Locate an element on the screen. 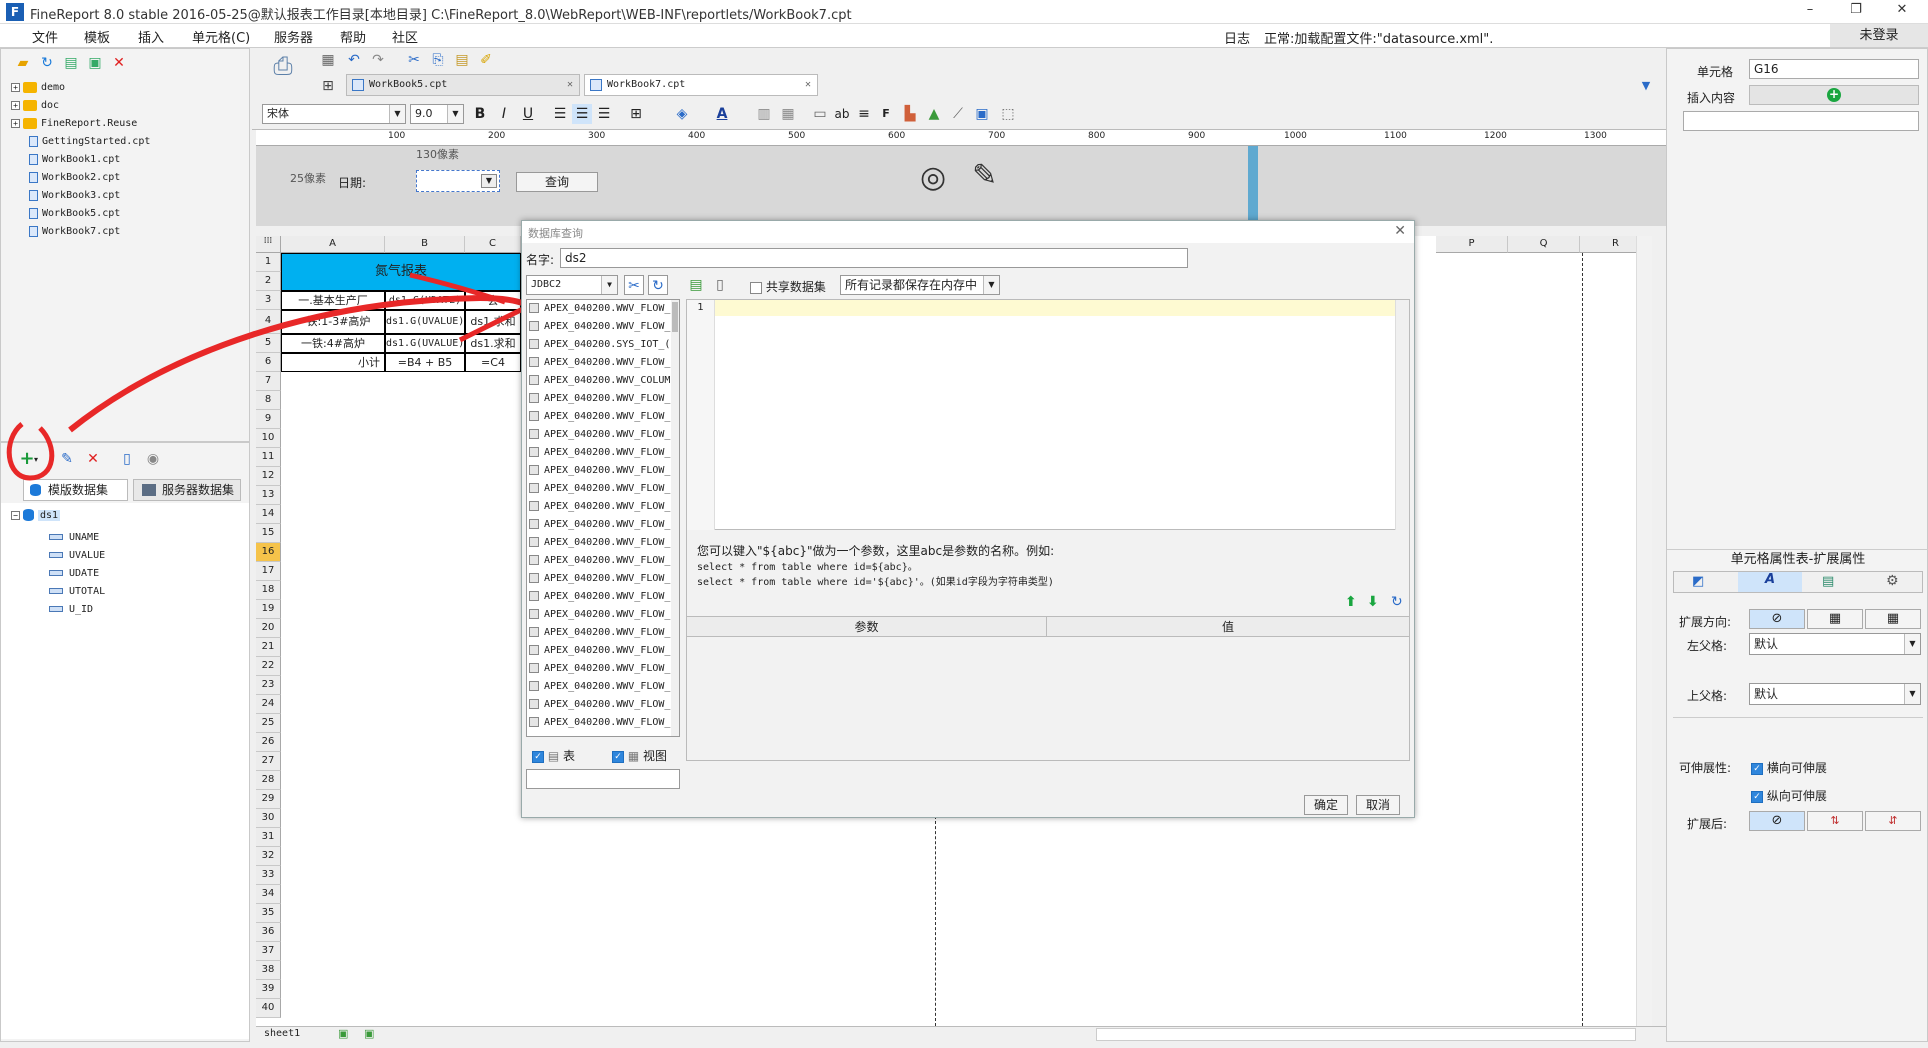 The height and width of the screenshot is (1048, 1928). table-search-input is located at coordinates (603, 779).